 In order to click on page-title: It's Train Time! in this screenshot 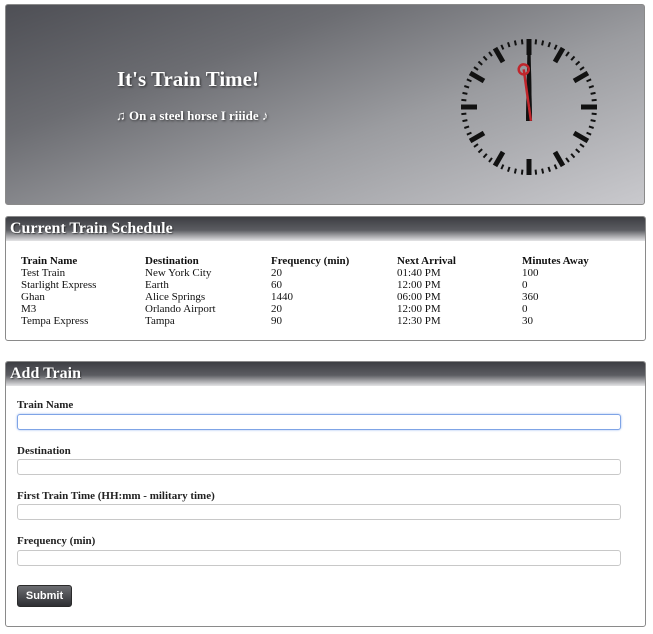, I will do `click(188, 79)`.